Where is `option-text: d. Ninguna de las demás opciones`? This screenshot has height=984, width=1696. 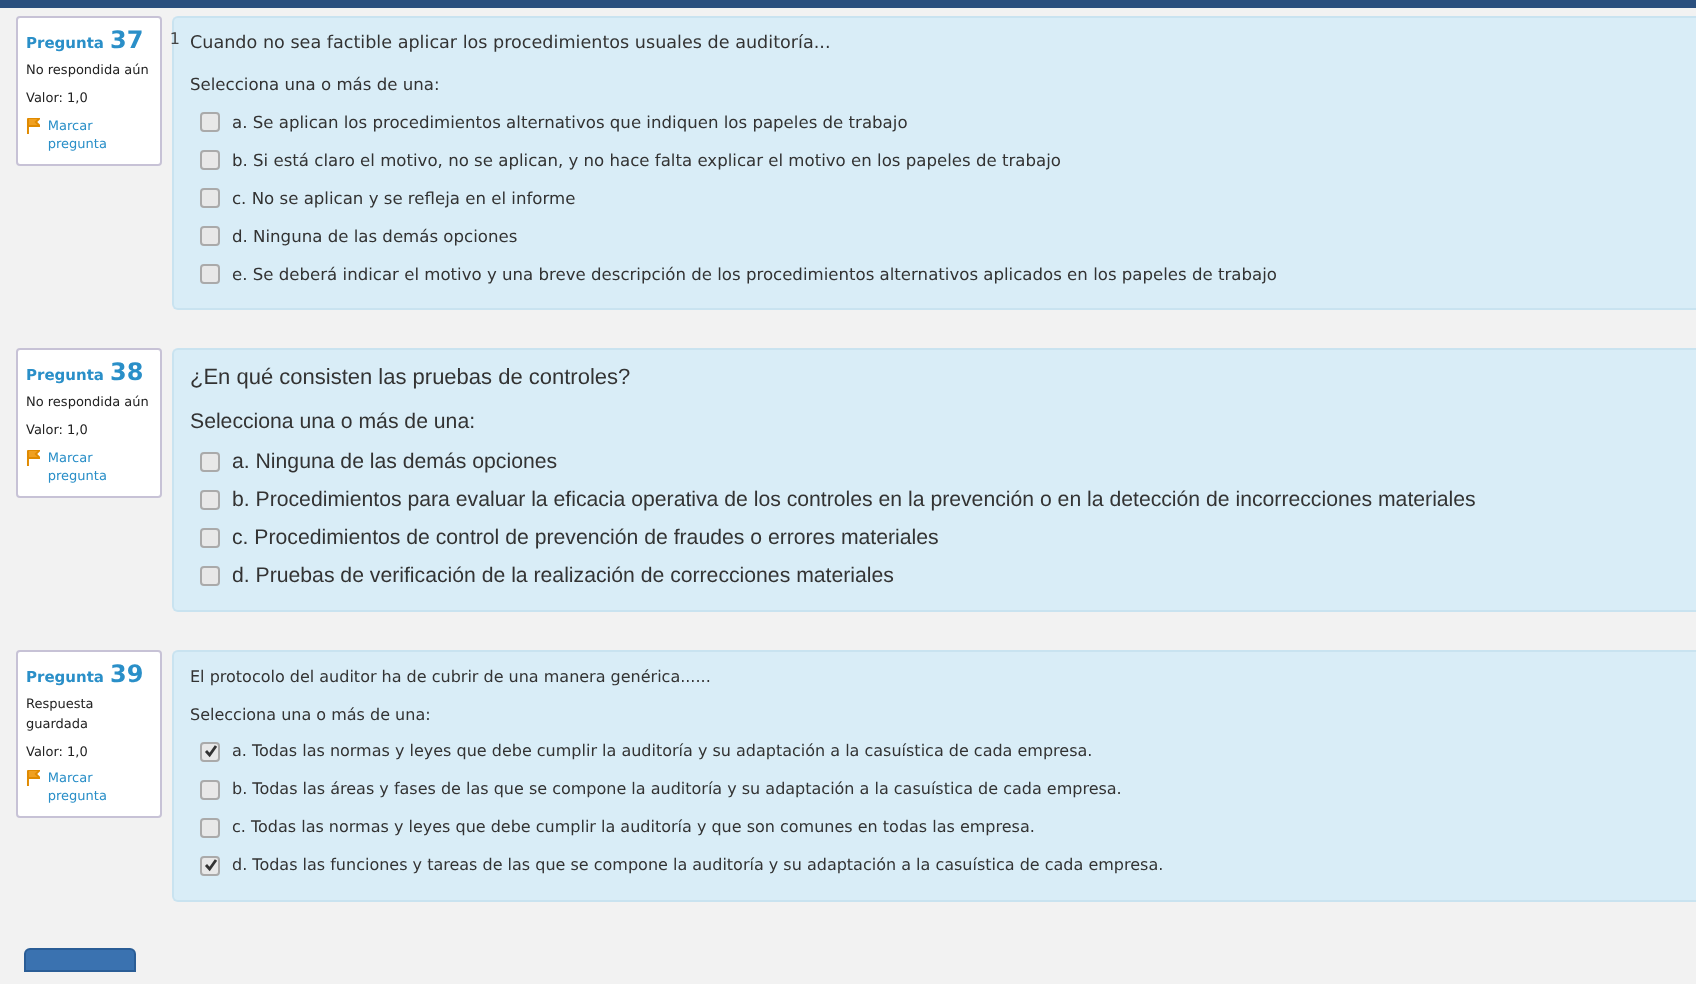 option-text: d. Ninguna de las demás opciones is located at coordinates (375, 235).